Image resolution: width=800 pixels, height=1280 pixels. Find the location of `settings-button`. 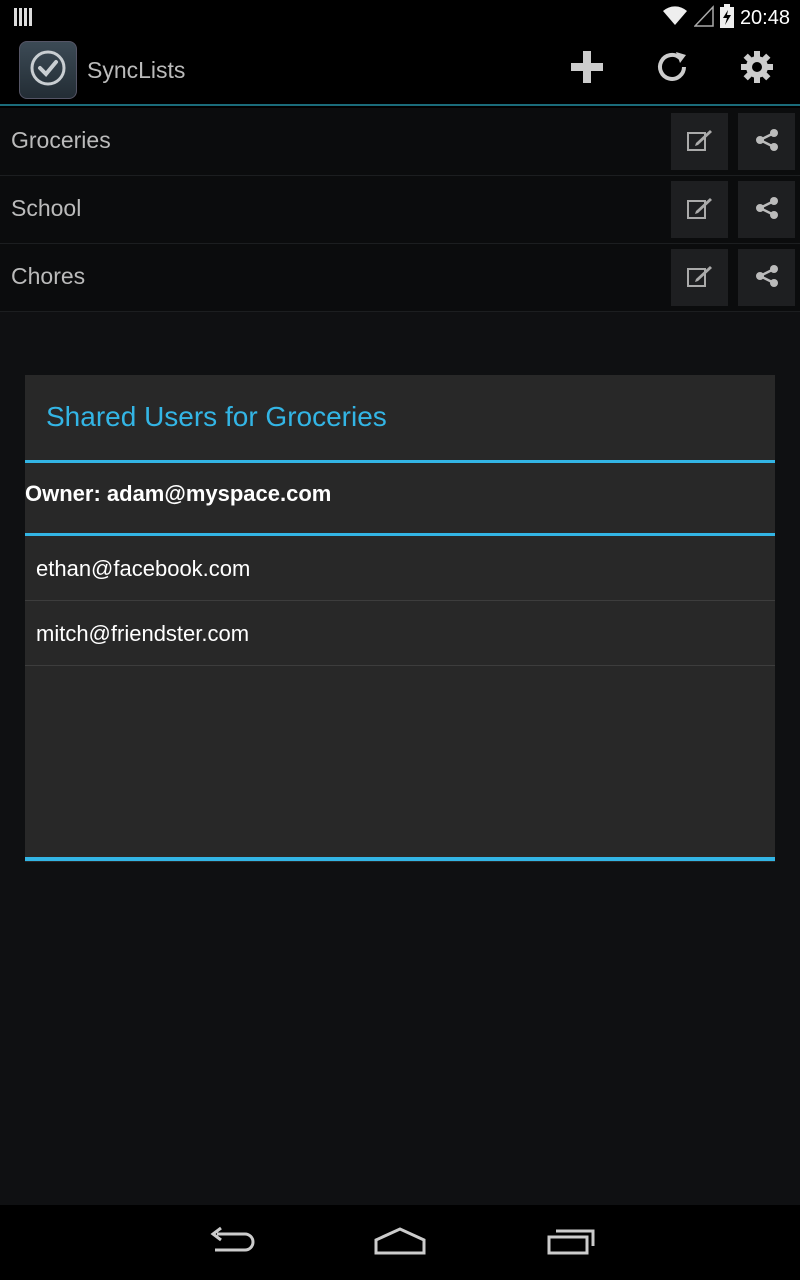

settings-button is located at coordinates (757, 69).